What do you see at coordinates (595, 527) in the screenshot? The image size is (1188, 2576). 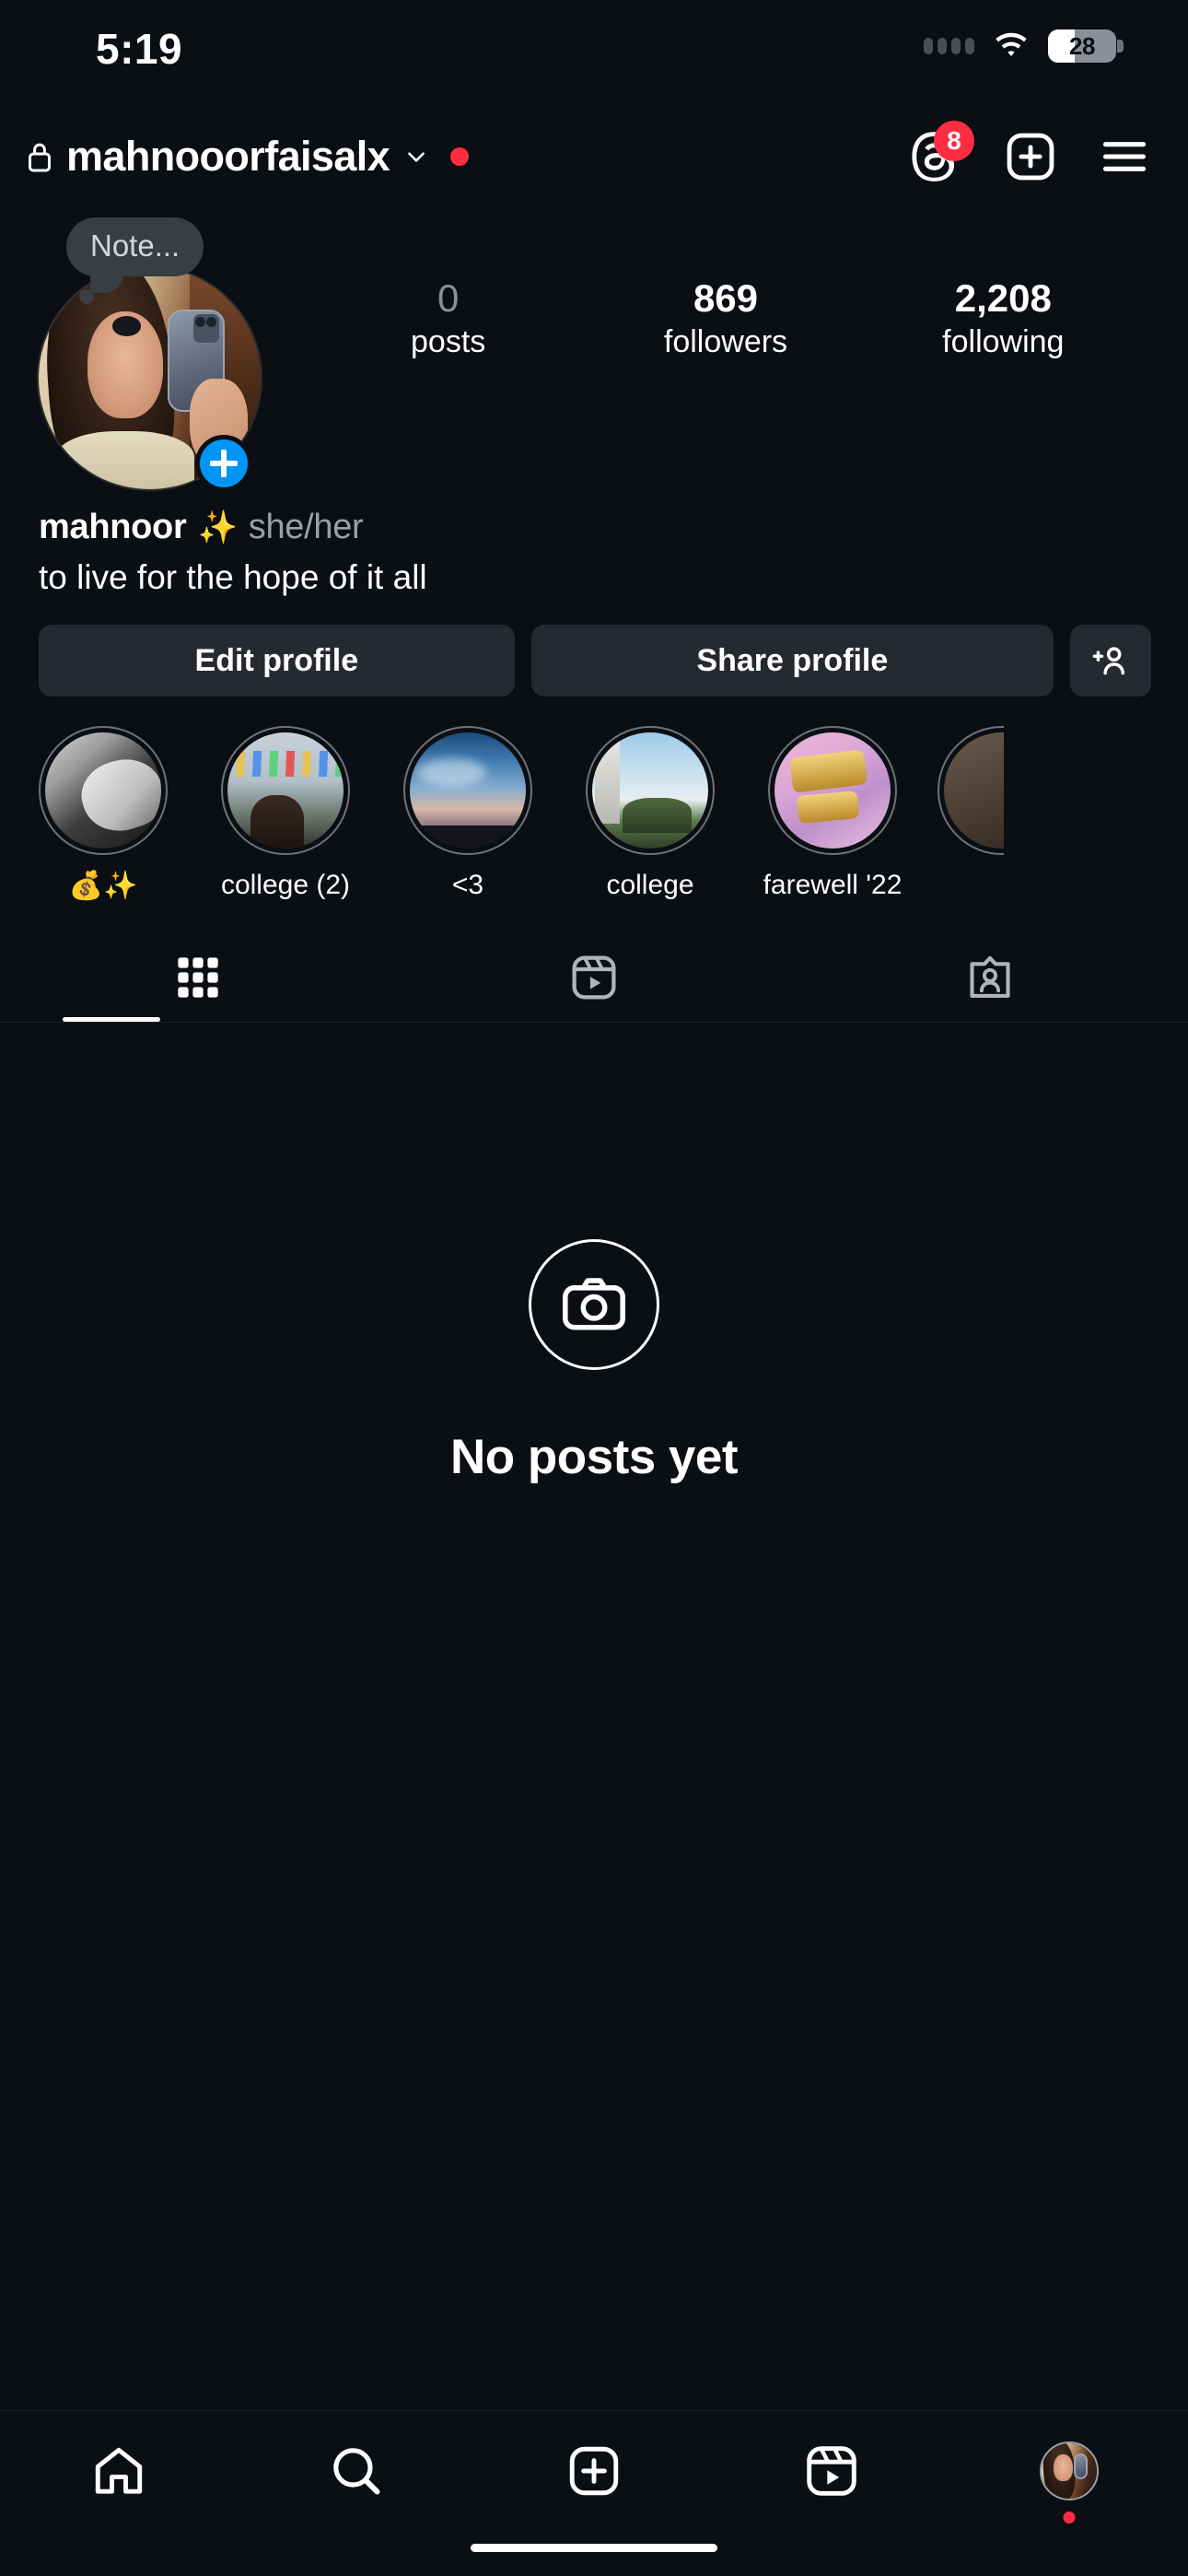 I see `display-name-row: mahnoor ✨ she/her` at bounding box center [595, 527].